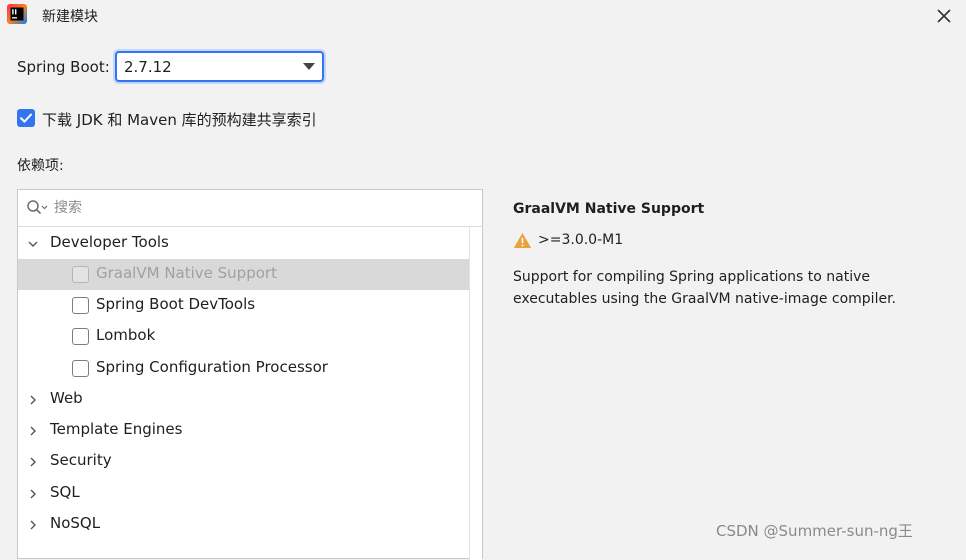  What do you see at coordinates (522, 240) in the screenshot?
I see `warning-icon` at bounding box center [522, 240].